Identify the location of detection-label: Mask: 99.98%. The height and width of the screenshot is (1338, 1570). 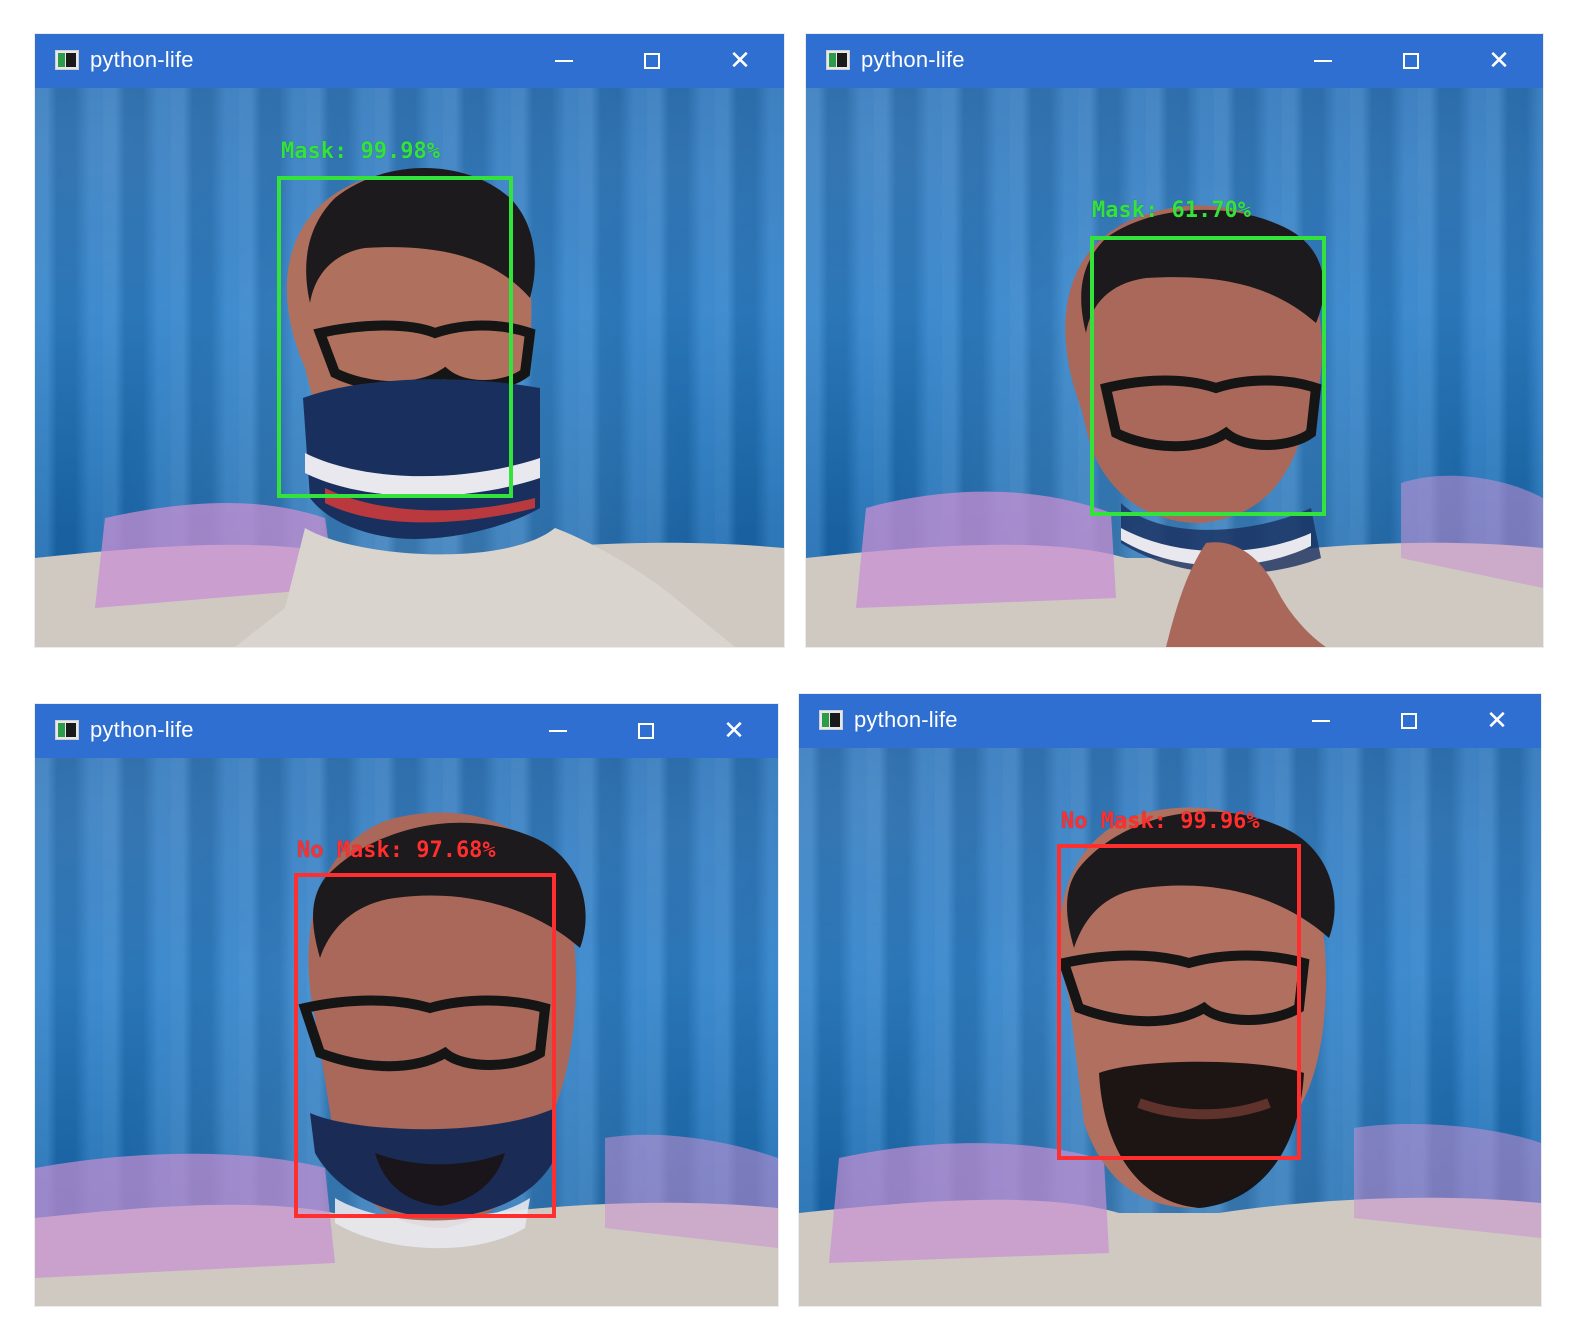
(360, 151).